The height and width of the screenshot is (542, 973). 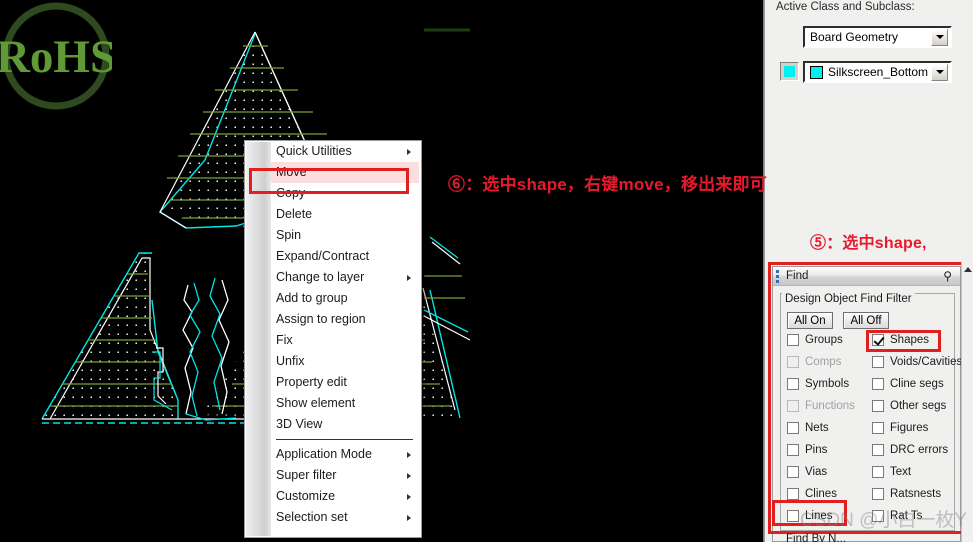 I want to click on checkbox-row-drc-errors: DRC errors, so click(x=910, y=450).